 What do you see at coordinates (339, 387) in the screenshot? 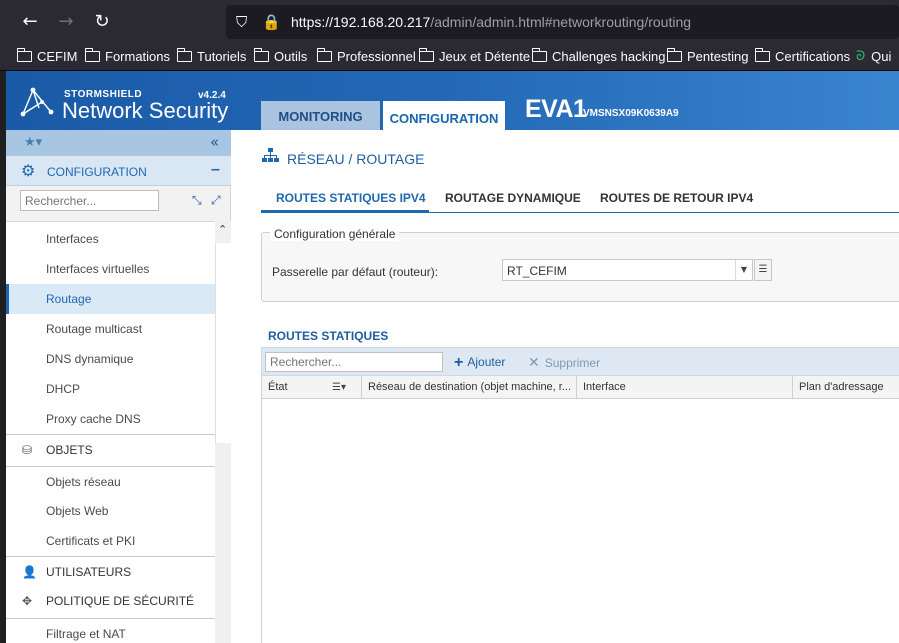
I see `sort-filter-icon: ☰▾` at bounding box center [339, 387].